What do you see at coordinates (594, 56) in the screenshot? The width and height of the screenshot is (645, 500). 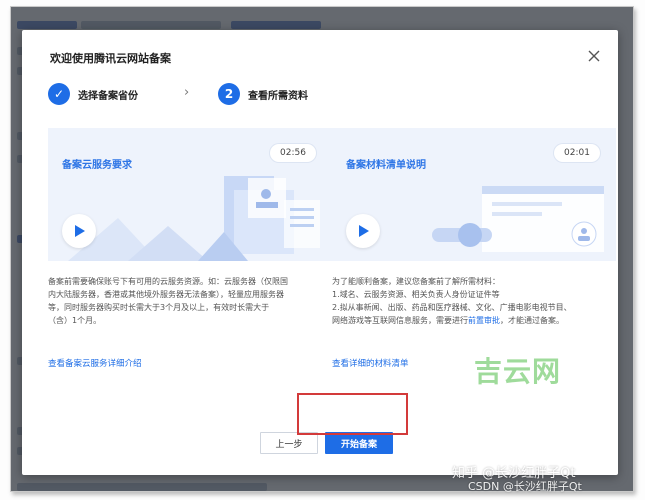 I see `close-icon` at bounding box center [594, 56].